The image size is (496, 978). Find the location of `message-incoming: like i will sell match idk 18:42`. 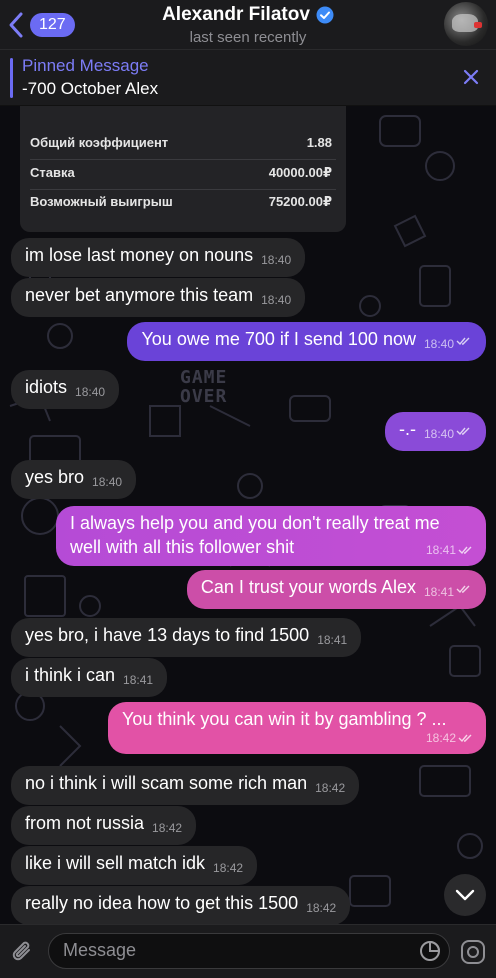

message-incoming: like i will sell match idk 18:42 is located at coordinates (134, 865).